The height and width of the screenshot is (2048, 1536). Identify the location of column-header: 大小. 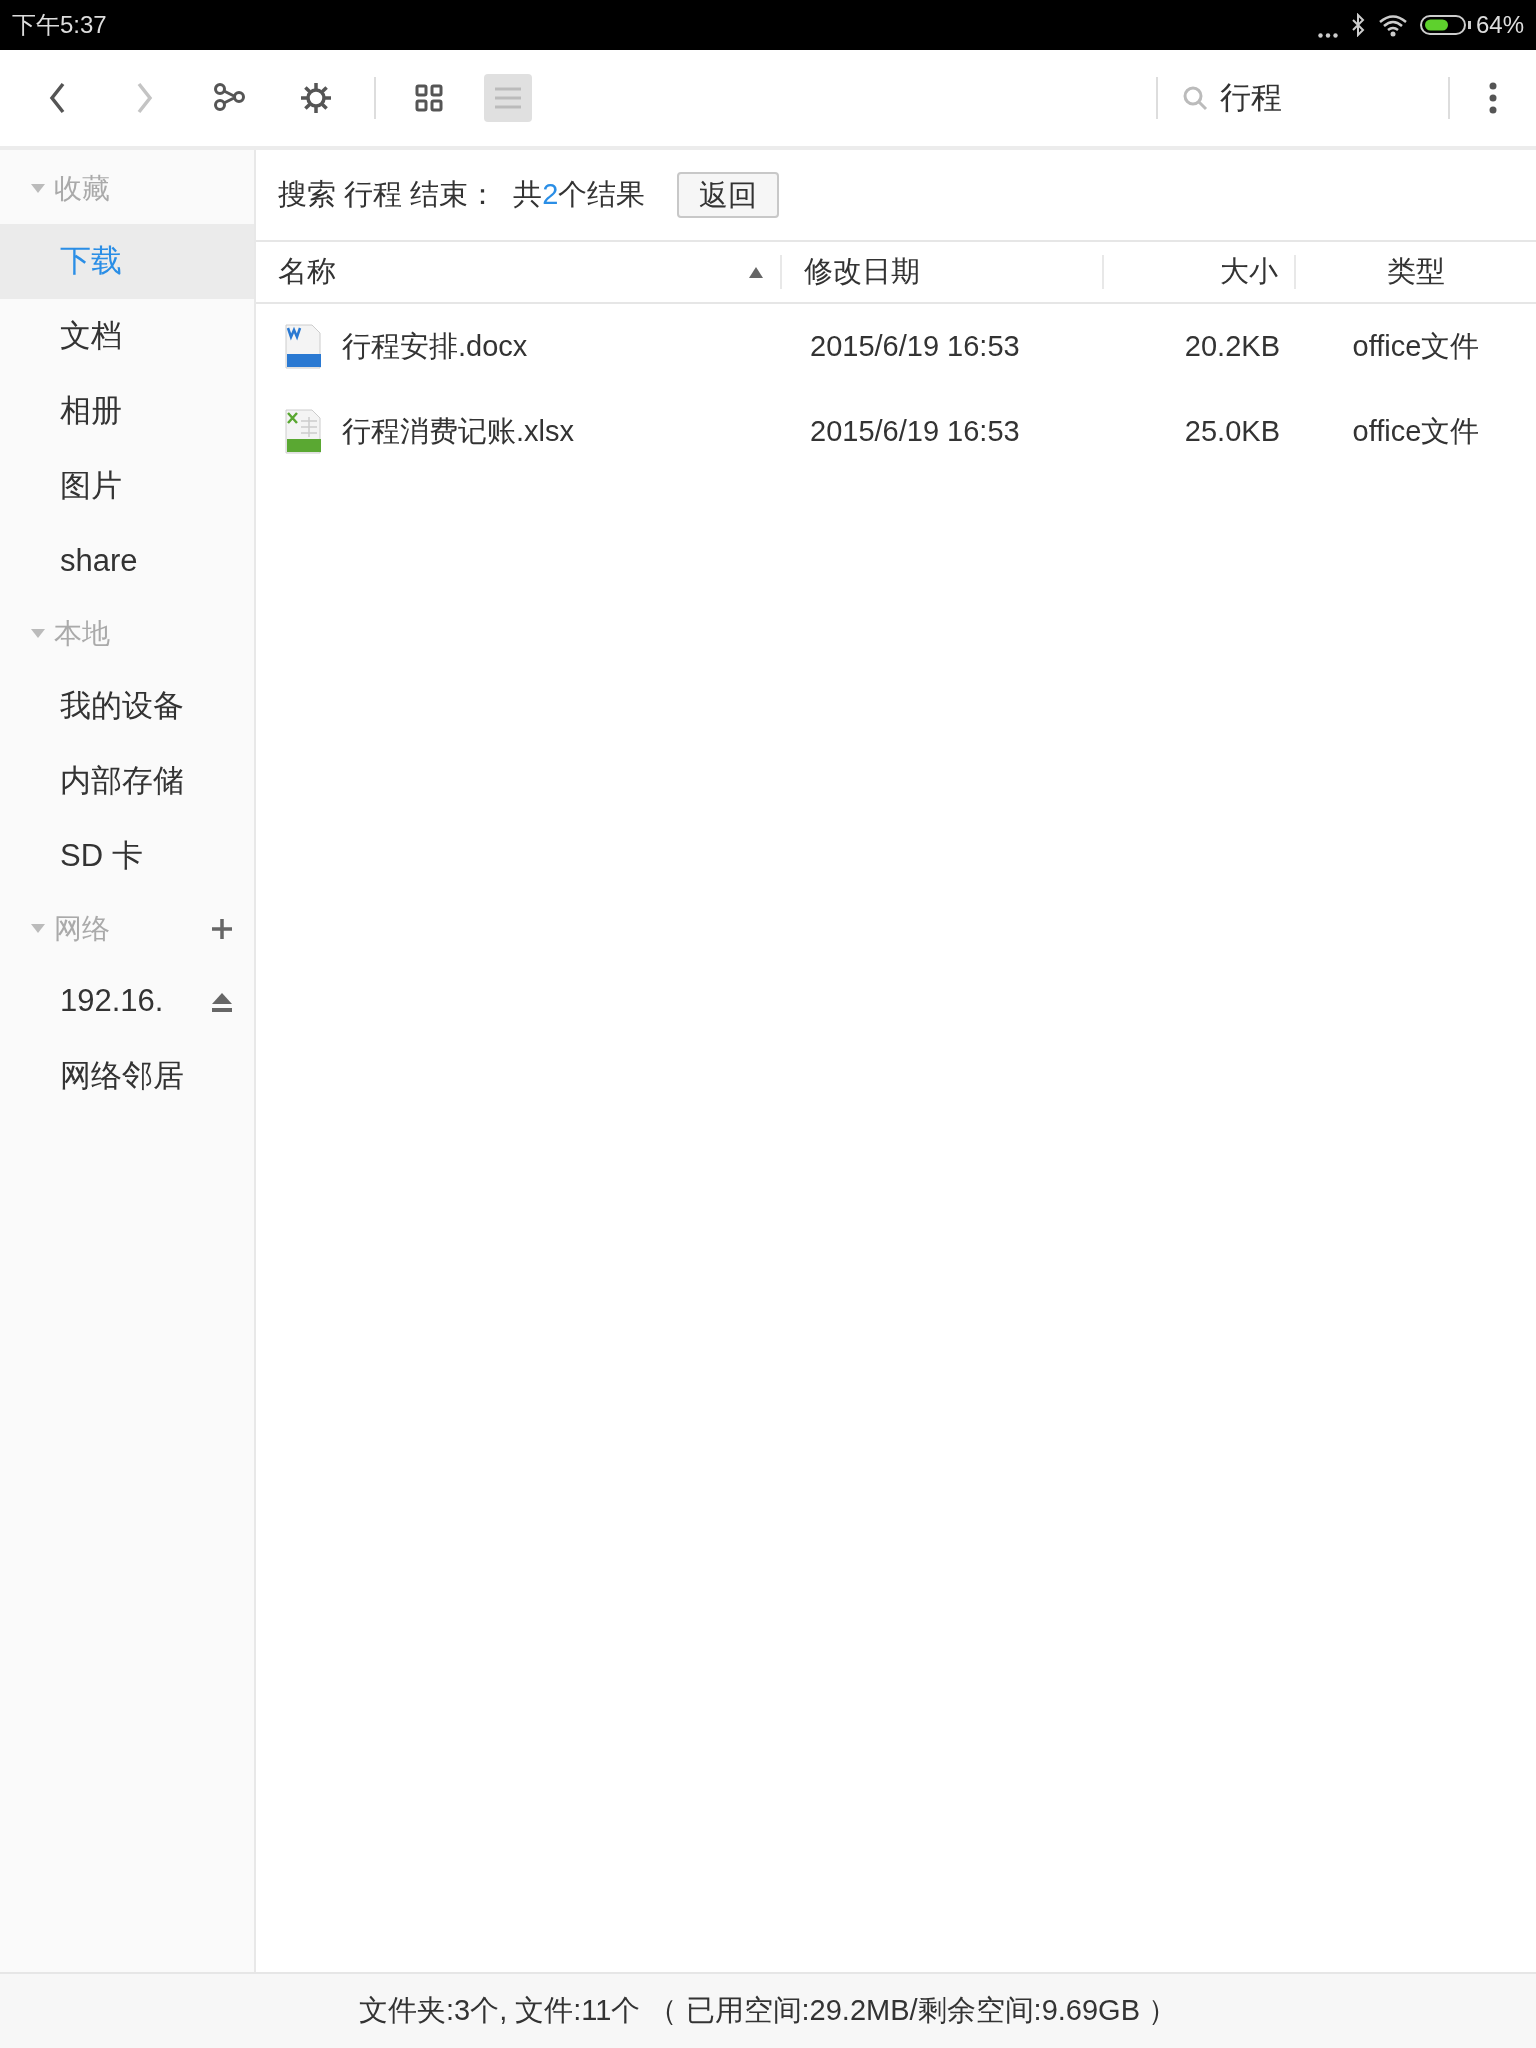
(1200, 272).